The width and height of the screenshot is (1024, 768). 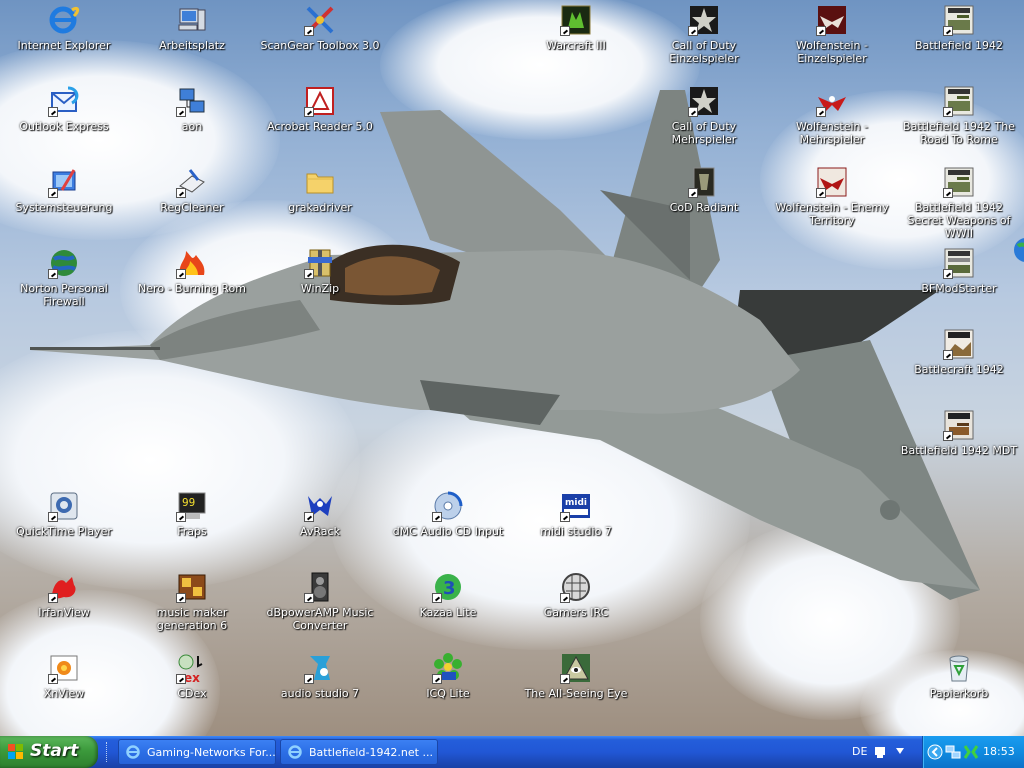 What do you see at coordinates (64, 122) in the screenshot?
I see `desktop-icon-outlook-express: Outlook Express` at bounding box center [64, 122].